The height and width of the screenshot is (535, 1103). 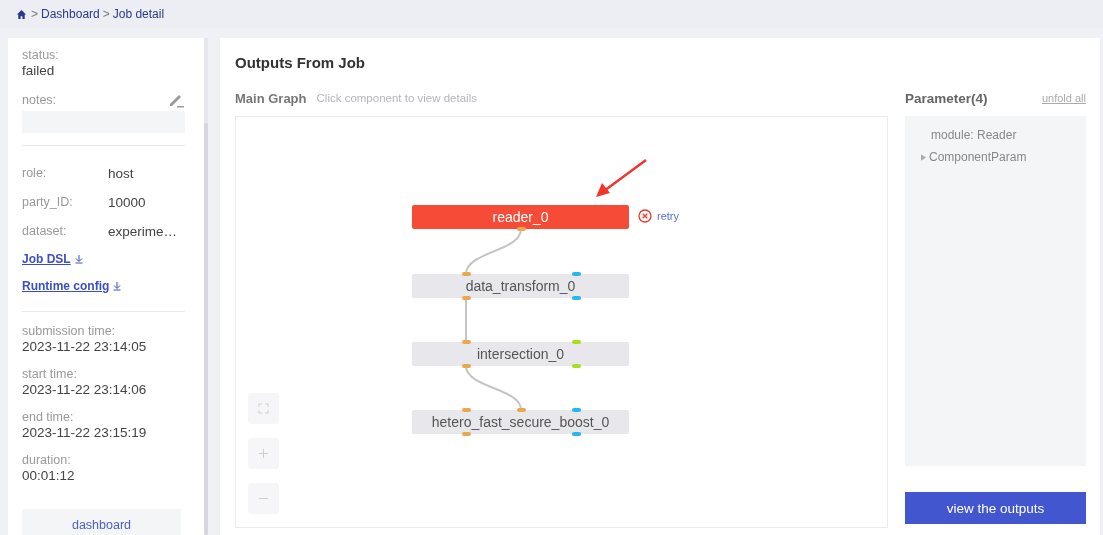 What do you see at coordinates (946, 98) in the screenshot?
I see `parameter-title: Parameter(4)` at bounding box center [946, 98].